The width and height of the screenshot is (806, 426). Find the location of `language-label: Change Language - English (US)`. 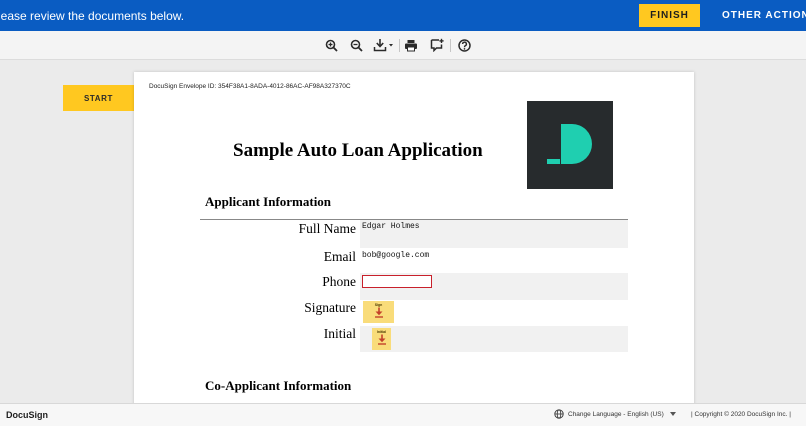

language-label: Change Language - English (US) is located at coordinates (616, 414).